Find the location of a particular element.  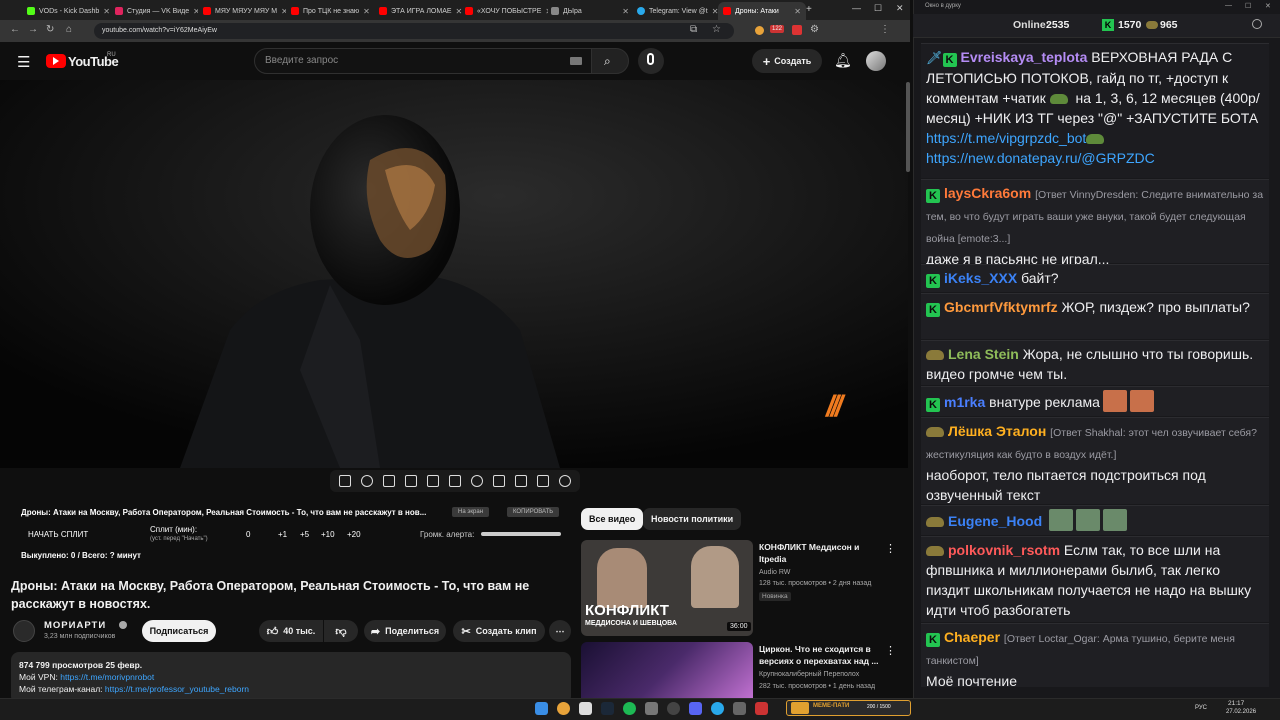

home-icon: ⌂ is located at coordinates (69, 29).